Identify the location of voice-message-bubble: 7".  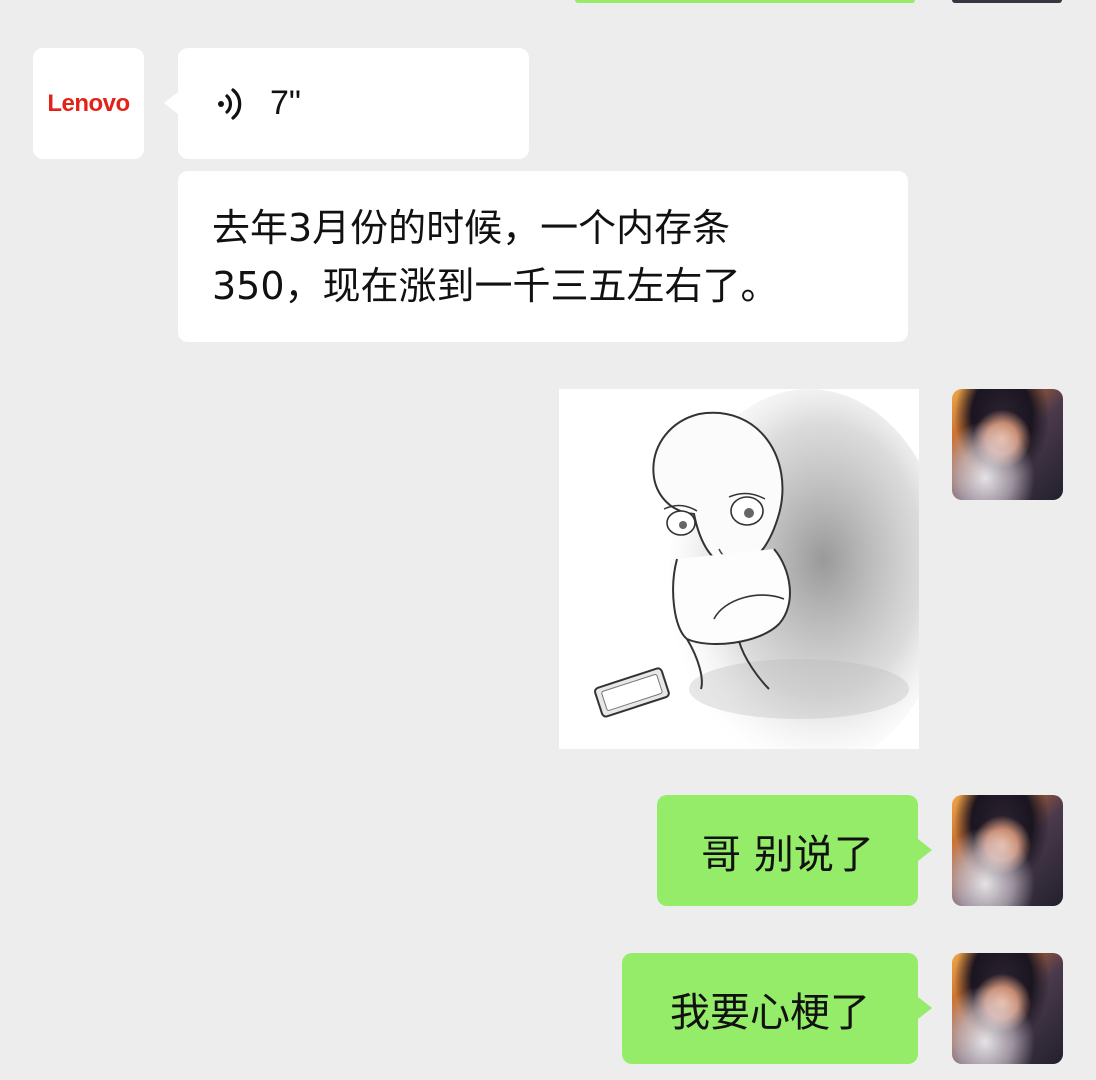
(346, 103).